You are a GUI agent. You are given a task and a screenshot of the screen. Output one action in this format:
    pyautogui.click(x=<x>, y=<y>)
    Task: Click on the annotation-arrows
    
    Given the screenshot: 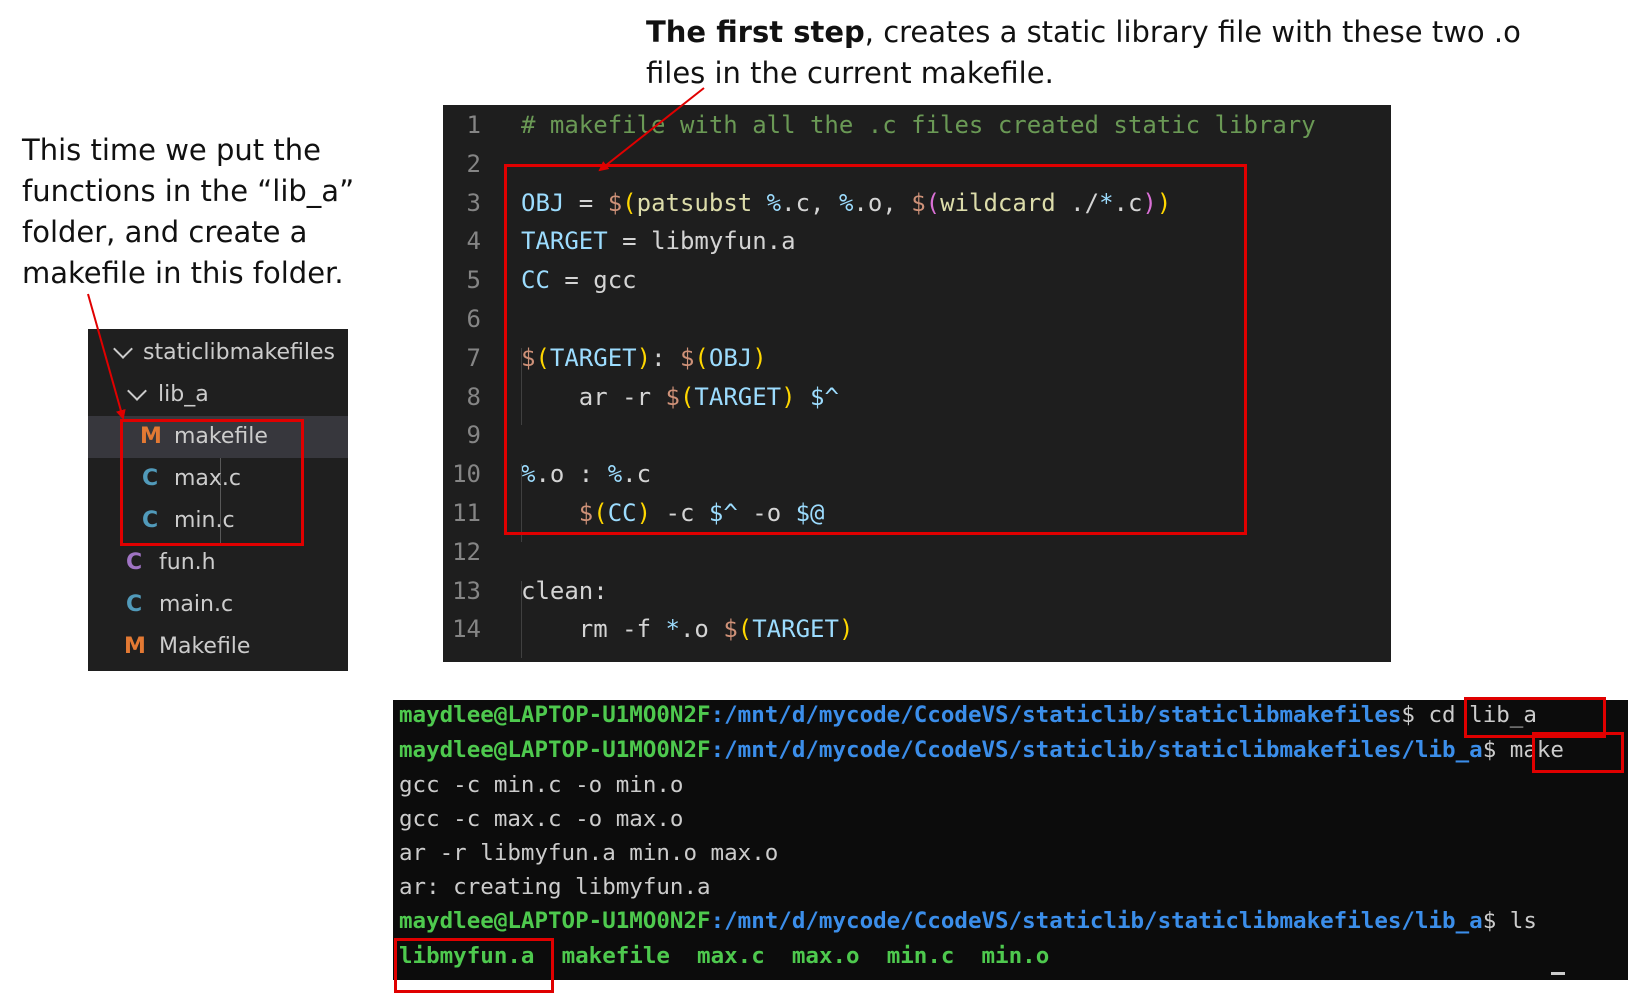 What is the action you would take?
    pyautogui.click(x=396, y=253)
    